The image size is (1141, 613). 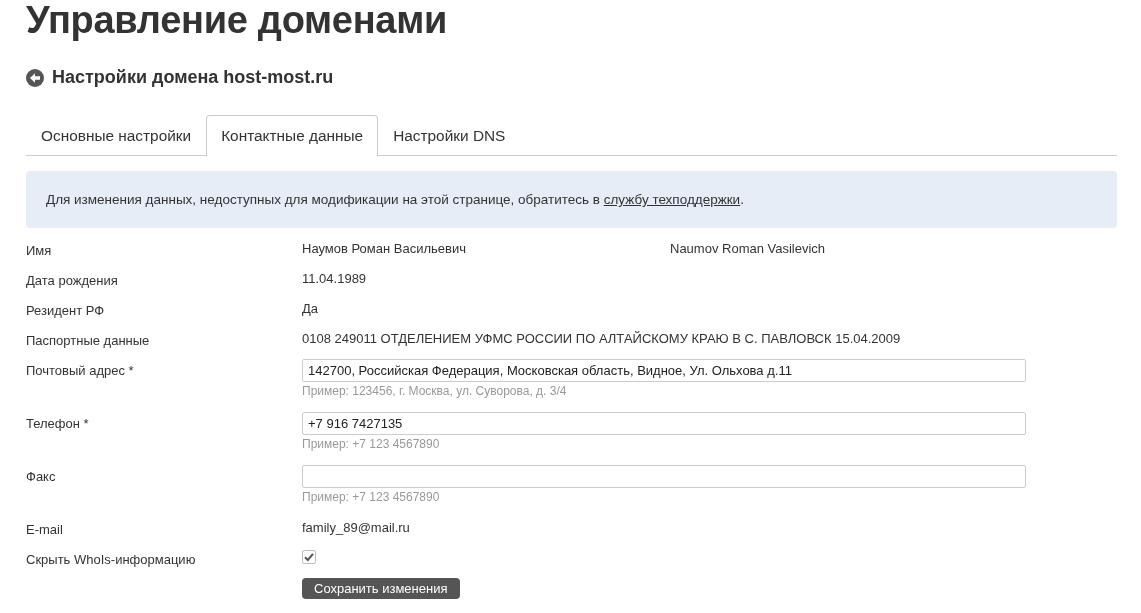 I want to click on save-button: Сохранить изменения, so click(x=381, y=588).